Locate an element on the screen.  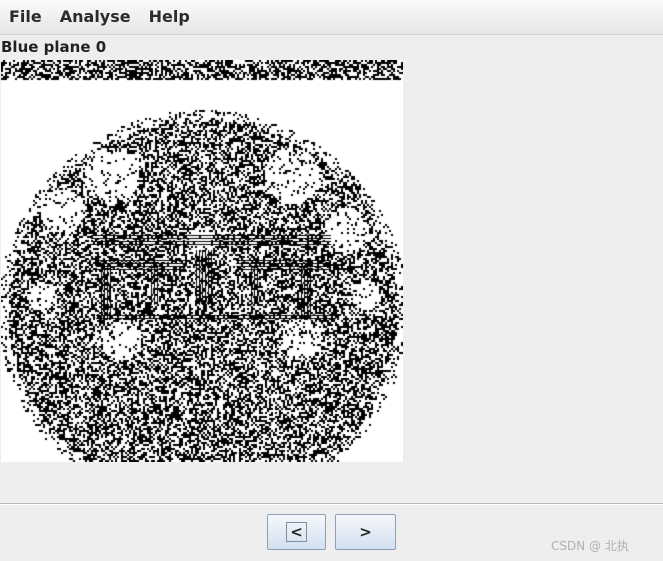
previous-plane-label: < is located at coordinates (296, 532).